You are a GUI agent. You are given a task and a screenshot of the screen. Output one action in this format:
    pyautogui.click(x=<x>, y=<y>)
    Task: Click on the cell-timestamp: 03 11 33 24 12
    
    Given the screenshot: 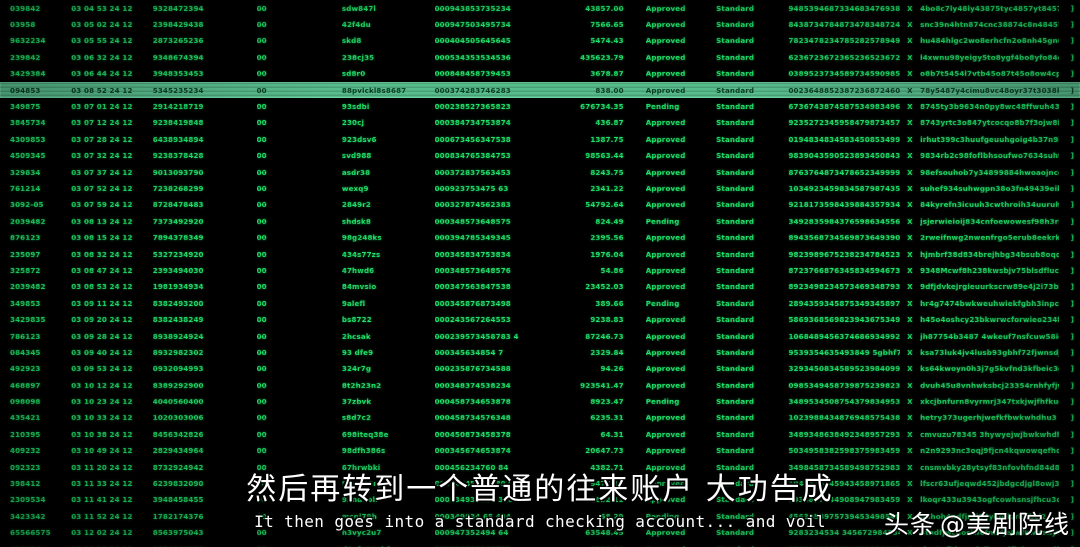 What is the action you would take?
    pyautogui.click(x=102, y=484)
    